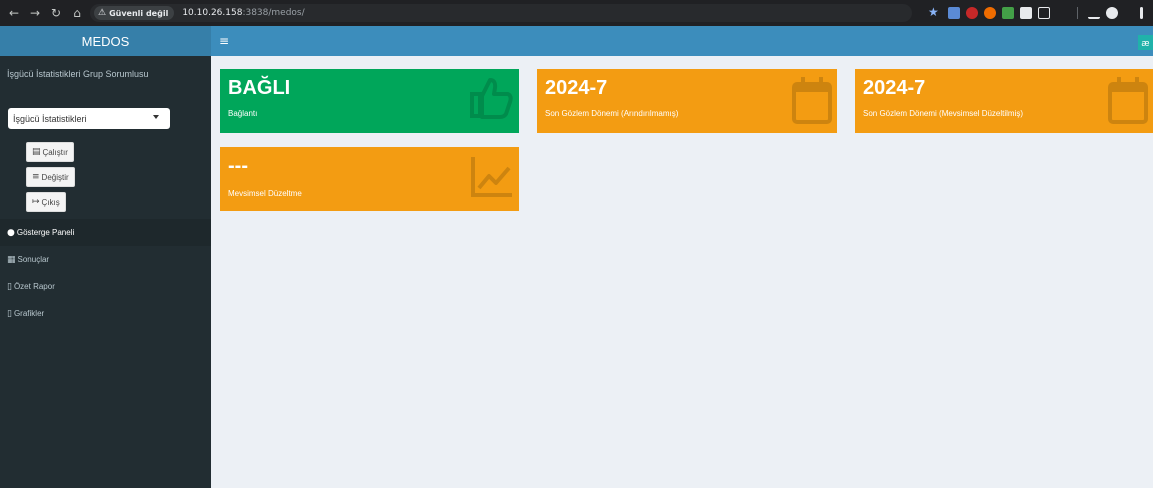  What do you see at coordinates (273, 13) in the screenshot?
I see `url-path: :3838/medos/` at bounding box center [273, 13].